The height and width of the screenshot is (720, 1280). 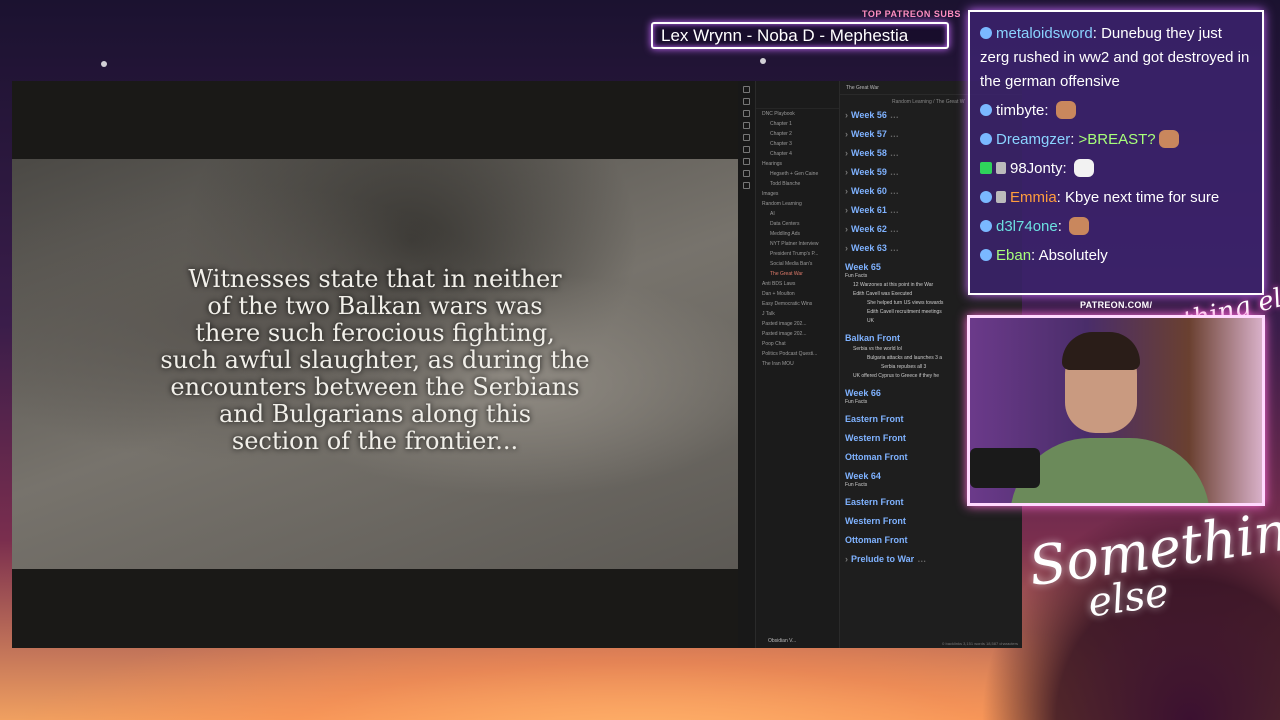 What do you see at coordinates (1142, 197) in the screenshot?
I see `chat-text: Kbye next time for sure` at bounding box center [1142, 197].